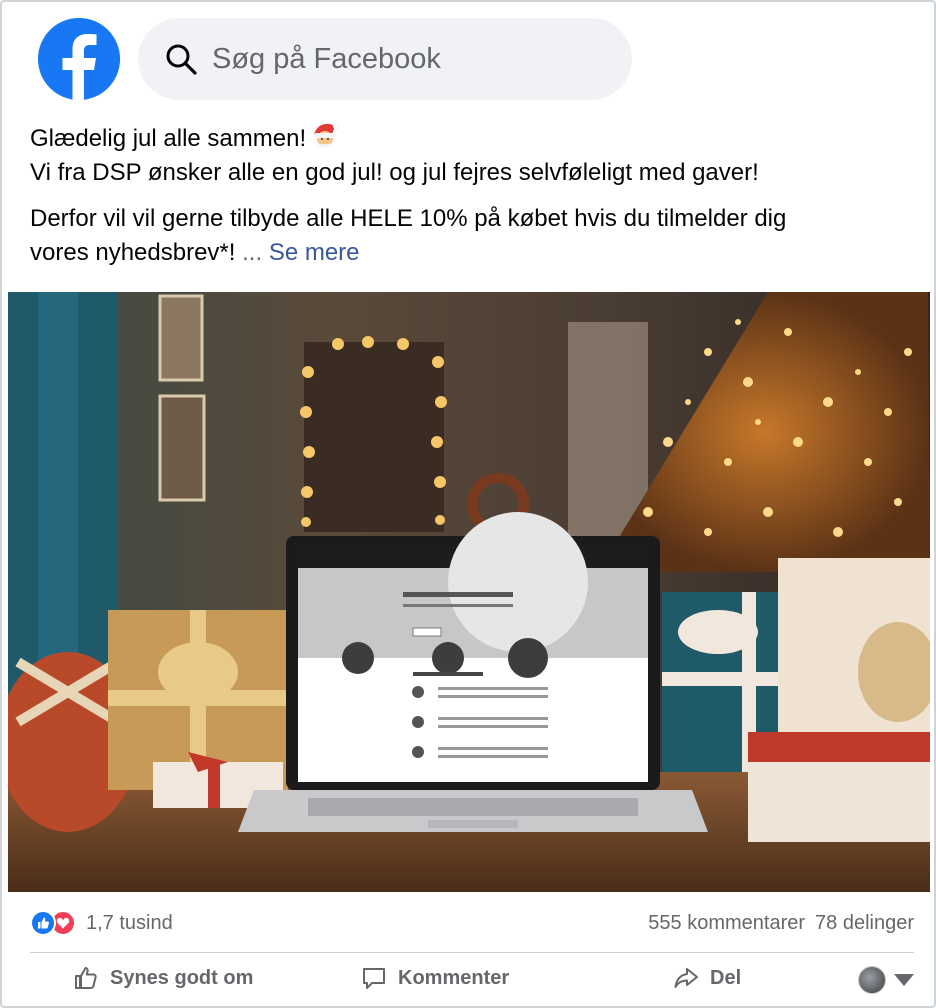  What do you see at coordinates (872, 980) in the screenshot?
I see `avatar` at bounding box center [872, 980].